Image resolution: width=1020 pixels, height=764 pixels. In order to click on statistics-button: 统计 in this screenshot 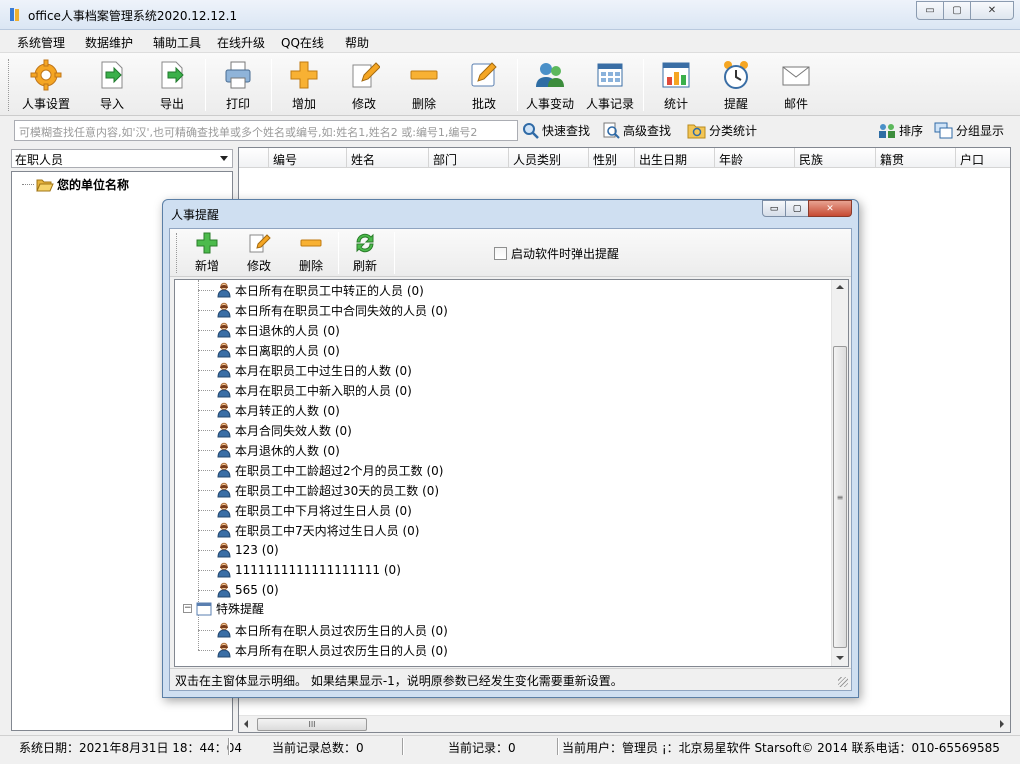, I will do `click(676, 85)`.